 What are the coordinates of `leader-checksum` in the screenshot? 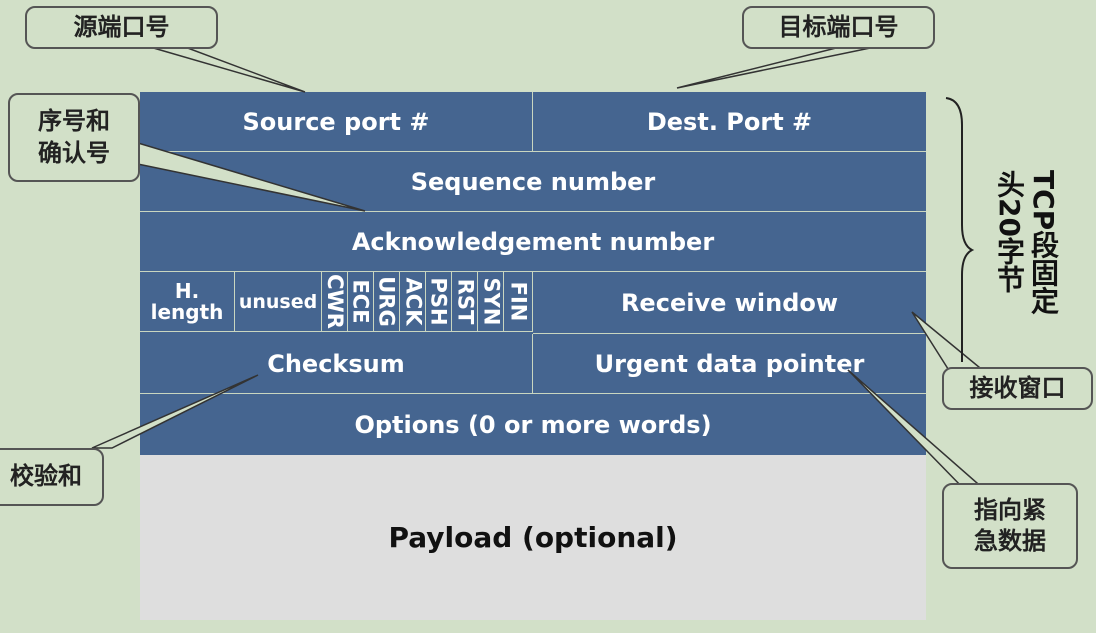 It's located at (175, 411).